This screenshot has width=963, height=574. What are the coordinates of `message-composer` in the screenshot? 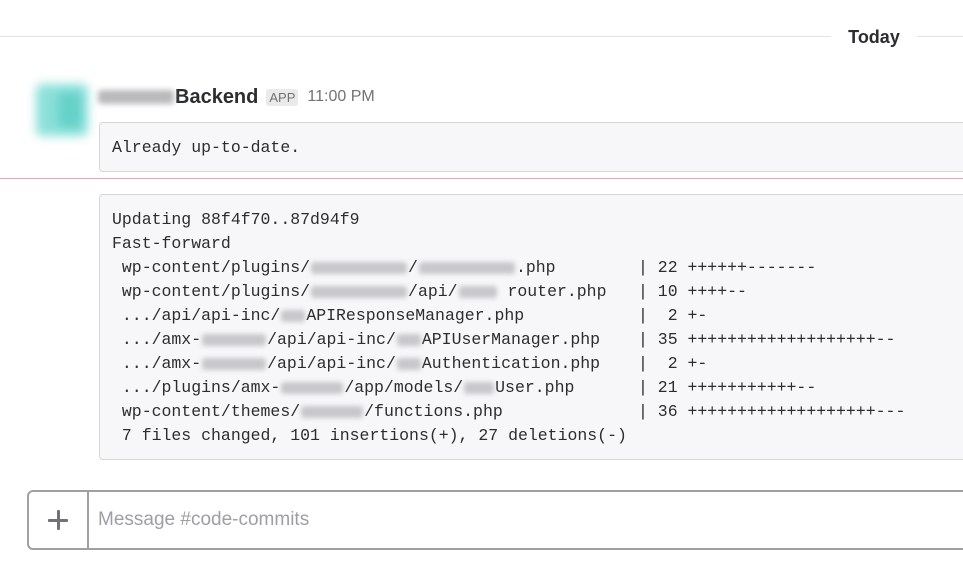 It's located at (495, 520).